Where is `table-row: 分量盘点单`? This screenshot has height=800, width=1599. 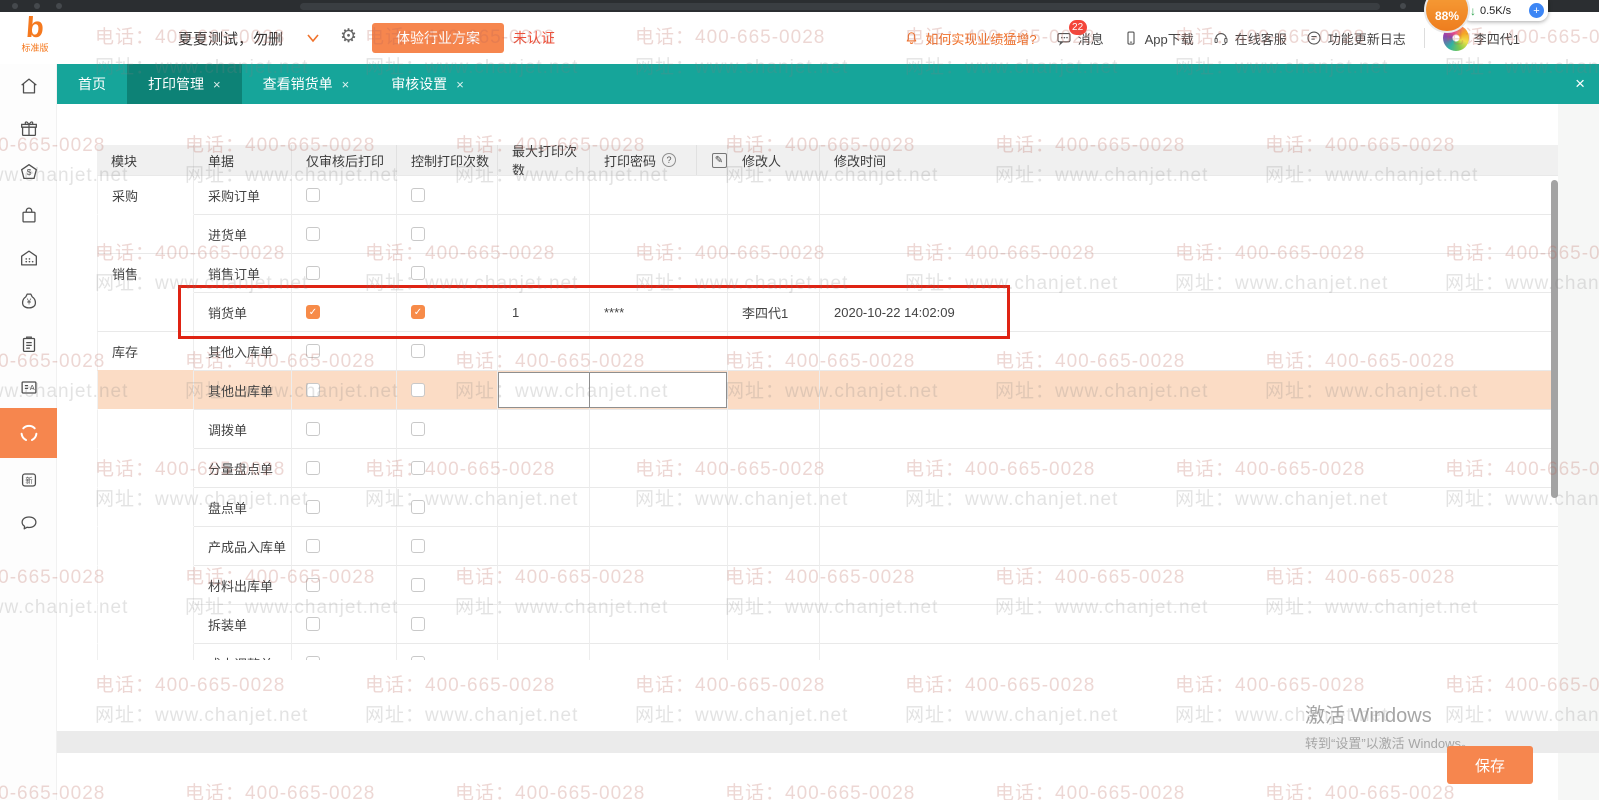 table-row: 分量盘点单 is located at coordinates (827, 467).